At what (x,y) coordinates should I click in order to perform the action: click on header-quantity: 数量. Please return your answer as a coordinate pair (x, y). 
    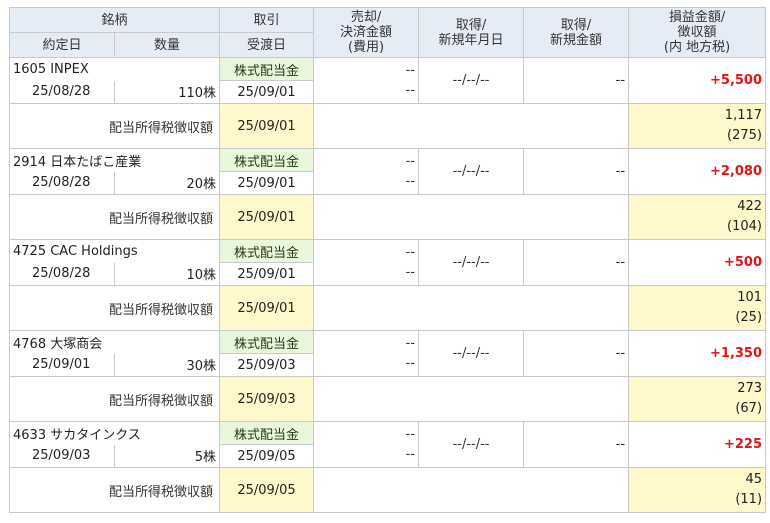
    Looking at the image, I should click on (167, 45).